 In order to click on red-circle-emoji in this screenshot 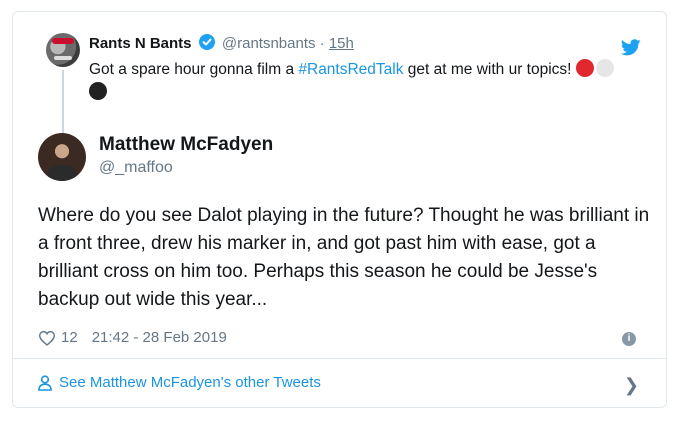, I will do `click(584, 68)`.